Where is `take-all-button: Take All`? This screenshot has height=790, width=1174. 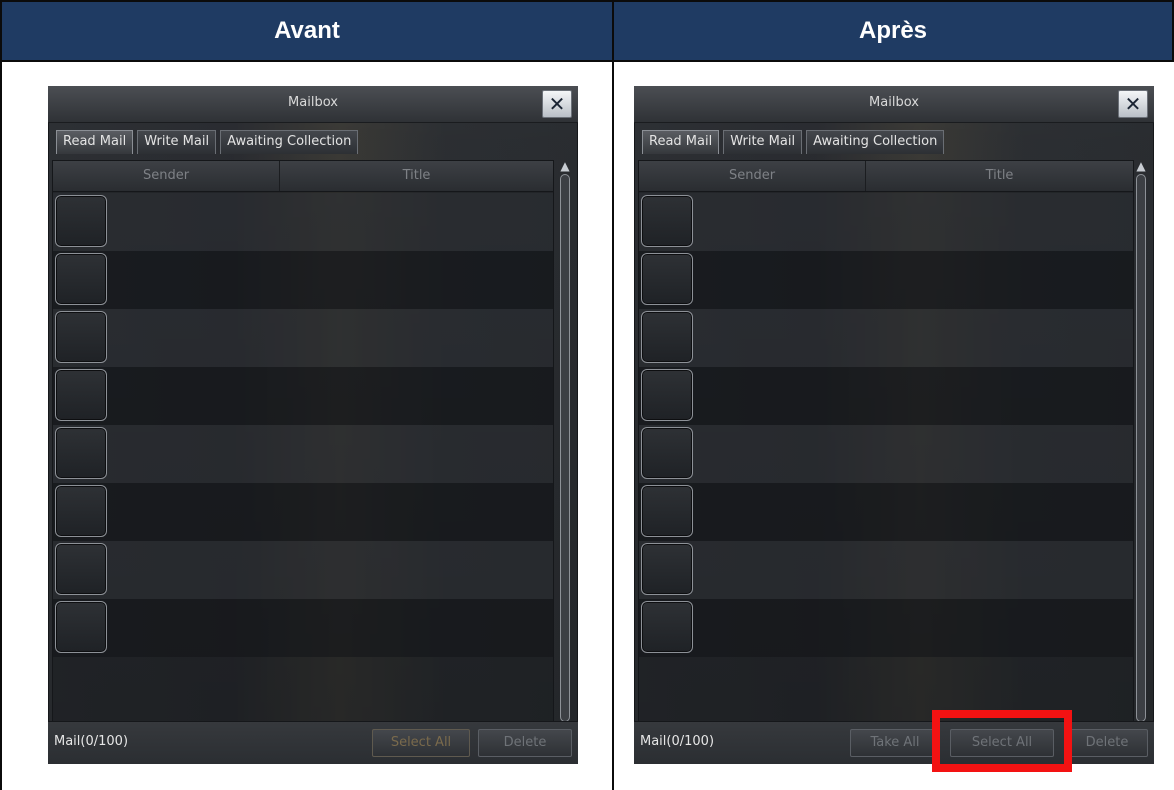
take-all-button: Take All is located at coordinates (895, 743).